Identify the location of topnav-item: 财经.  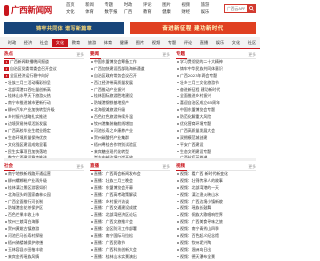
(191, 13).